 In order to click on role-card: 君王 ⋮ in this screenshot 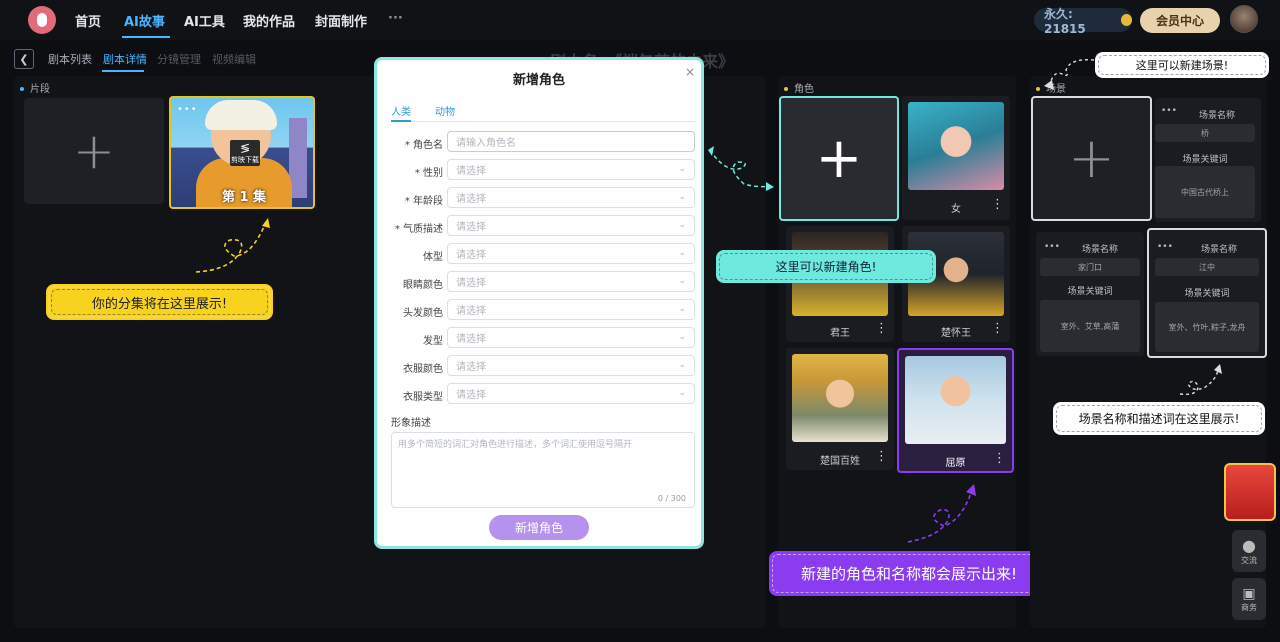, I will do `click(840, 284)`.